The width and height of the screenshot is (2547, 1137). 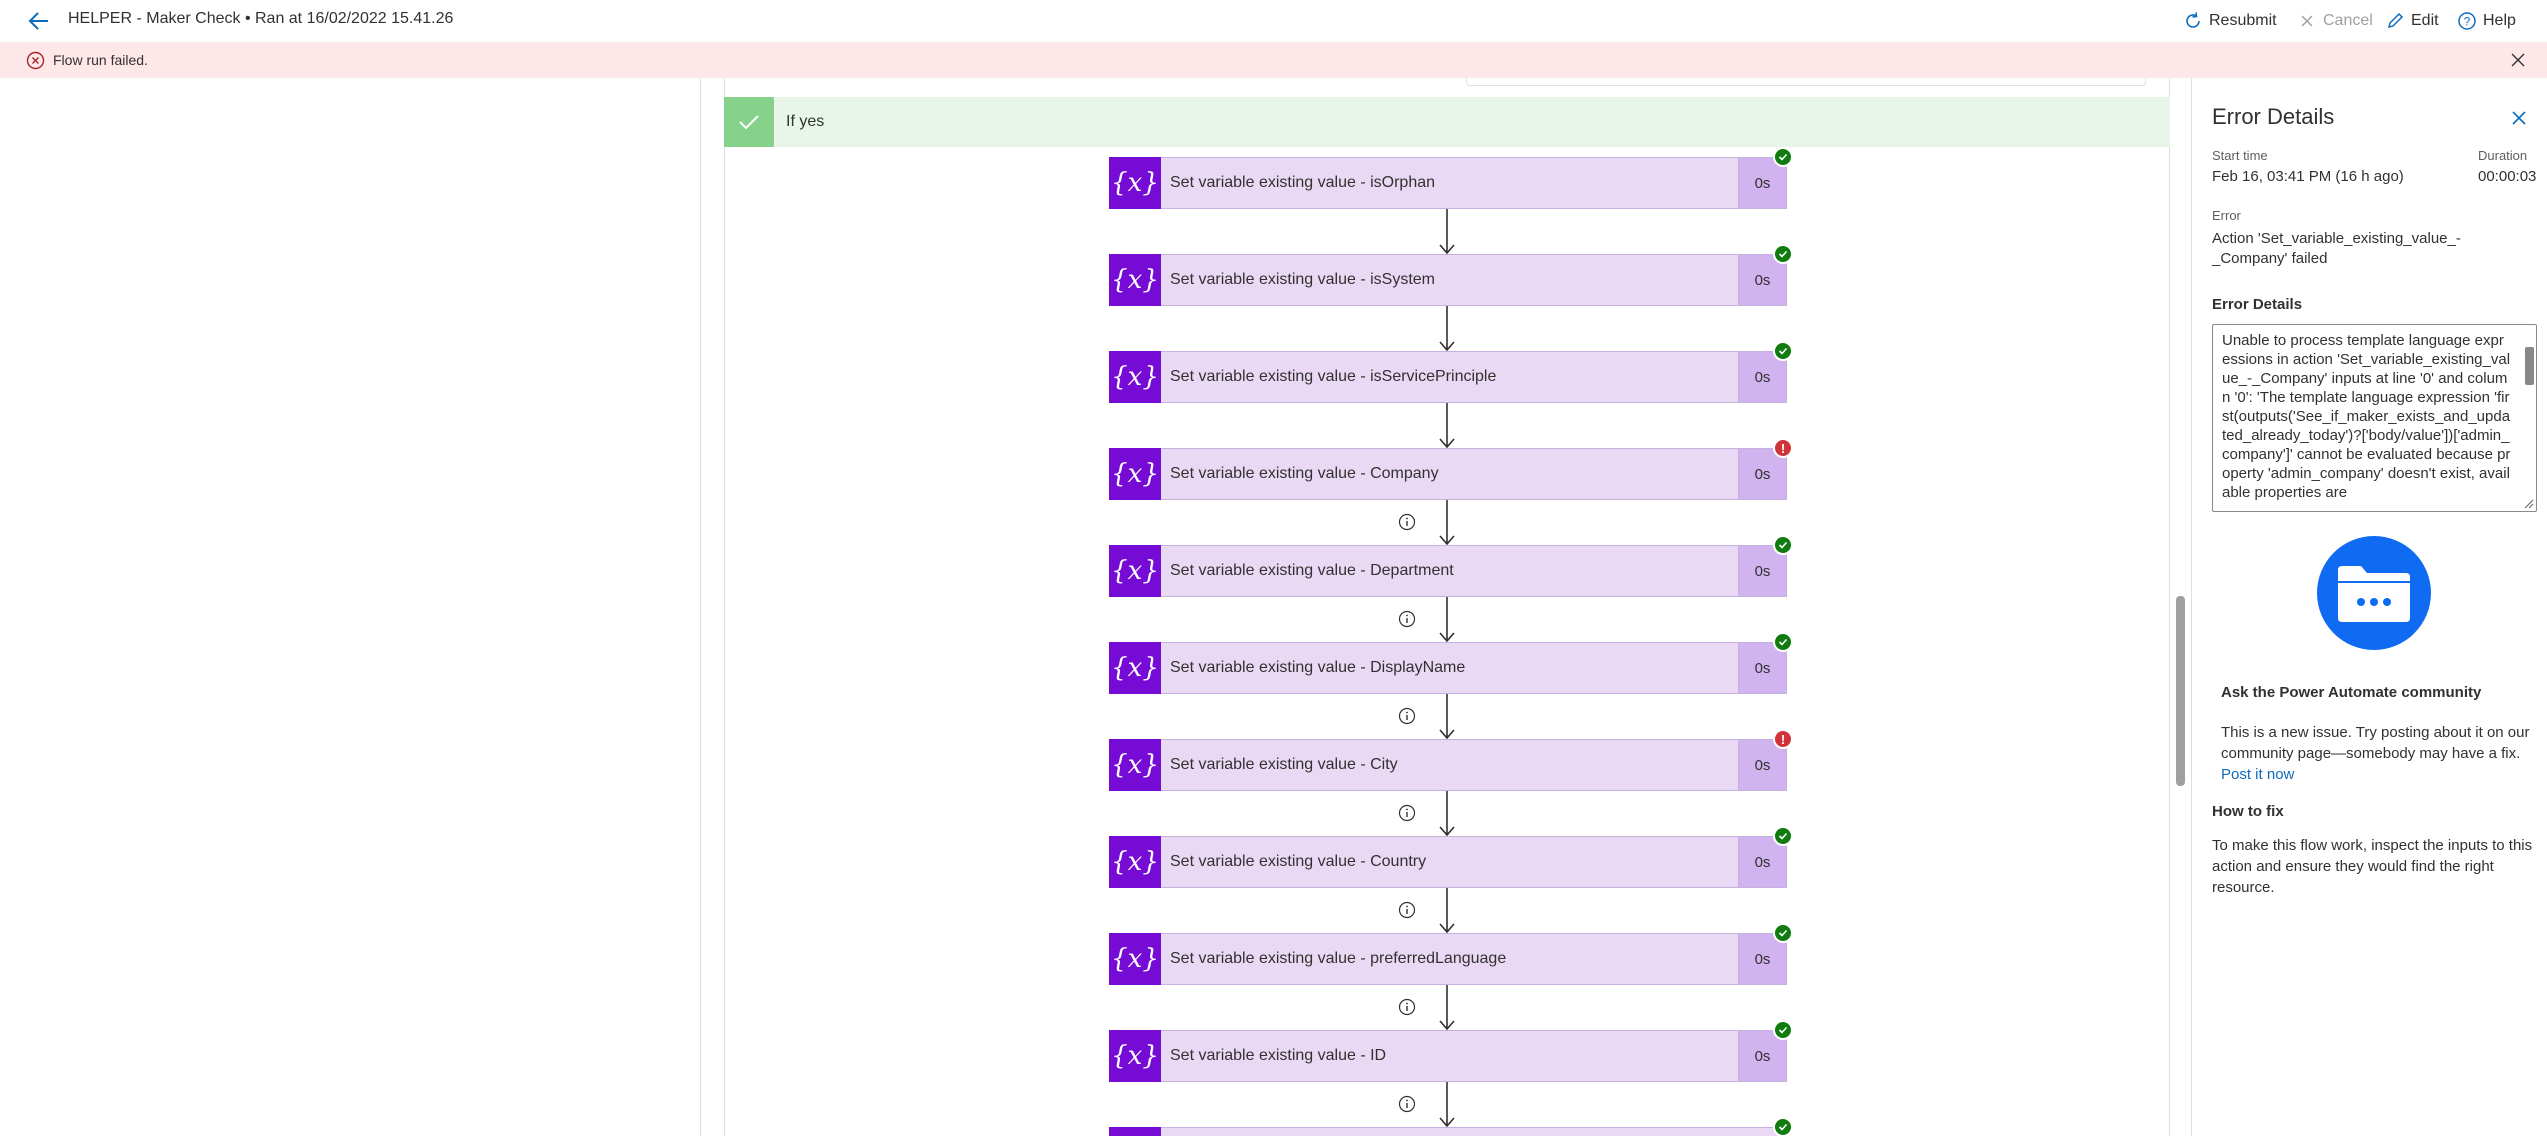 I want to click on help-icon: ?, so click(x=2467, y=21).